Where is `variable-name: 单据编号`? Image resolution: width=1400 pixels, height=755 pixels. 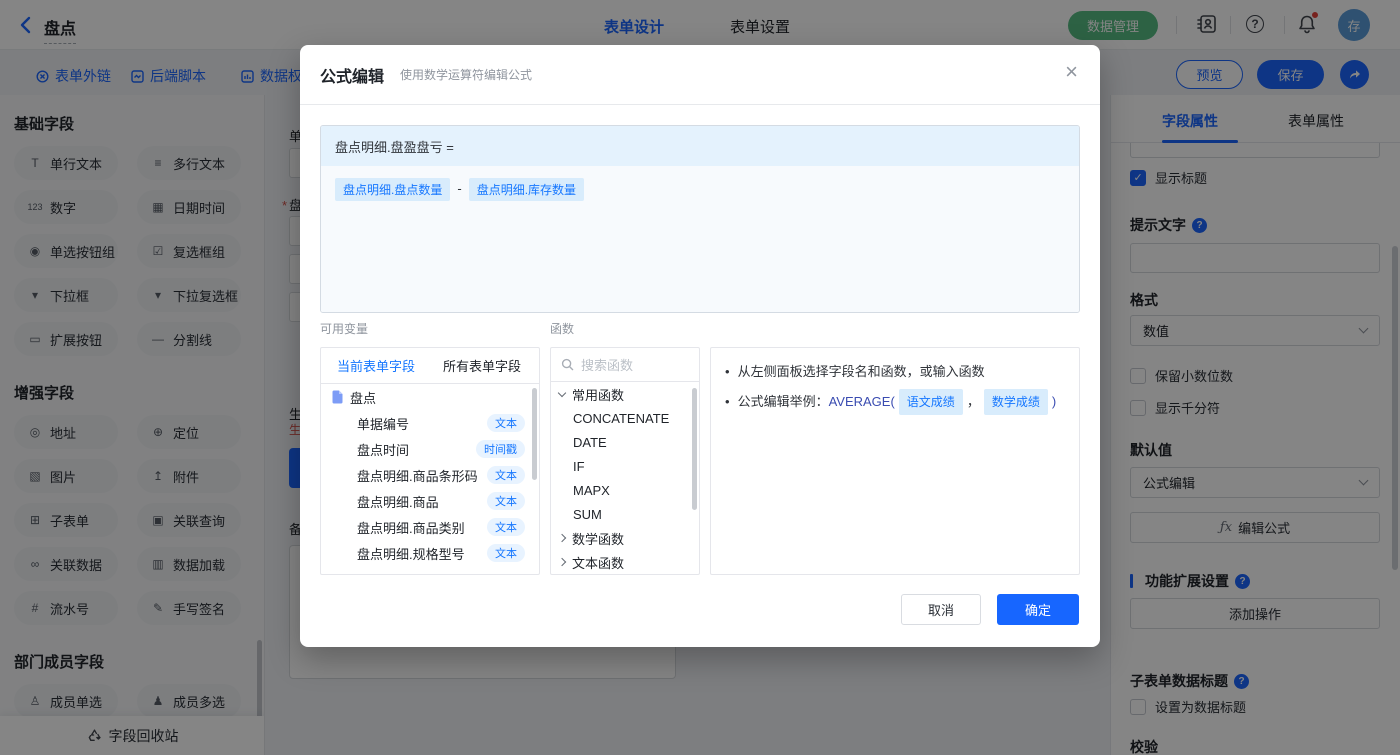 variable-name: 单据编号 is located at coordinates (383, 424).